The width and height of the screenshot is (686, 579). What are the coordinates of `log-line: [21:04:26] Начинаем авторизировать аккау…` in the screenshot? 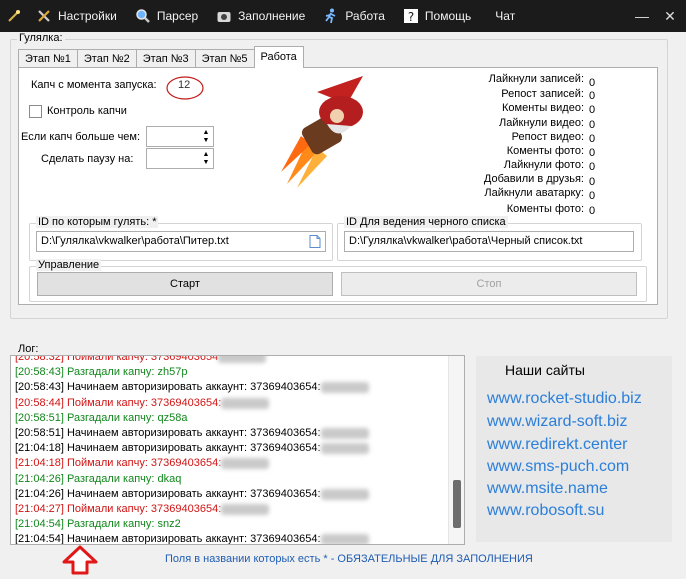 It's located at (192, 494).